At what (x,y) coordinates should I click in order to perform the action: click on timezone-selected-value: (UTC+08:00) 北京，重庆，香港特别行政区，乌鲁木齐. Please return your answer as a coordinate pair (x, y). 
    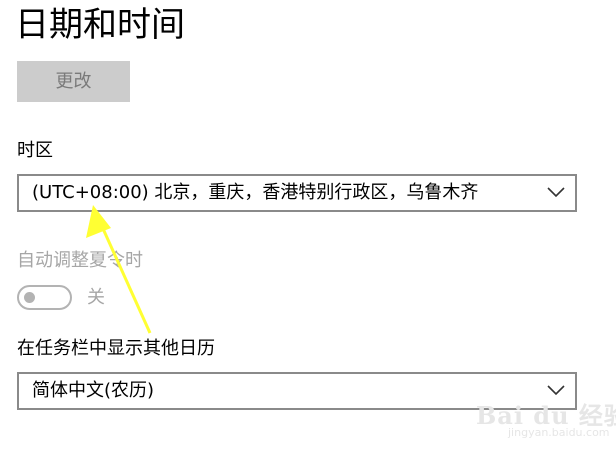
    Looking at the image, I should click on (255, 192).